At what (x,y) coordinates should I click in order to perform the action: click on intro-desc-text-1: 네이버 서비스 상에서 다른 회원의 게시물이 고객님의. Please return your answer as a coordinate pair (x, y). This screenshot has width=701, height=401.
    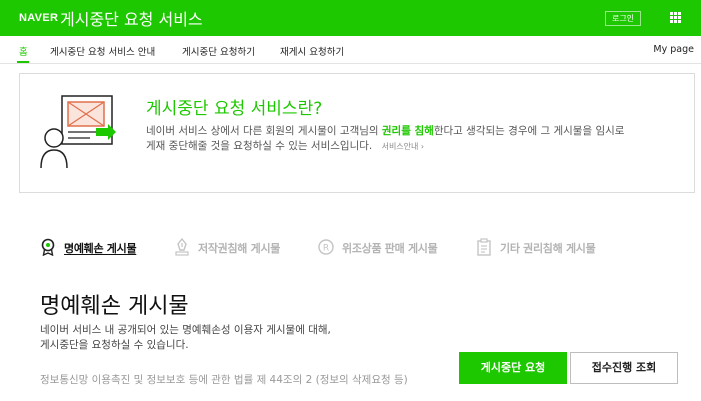
    Looking at the image, I should click on (264, 131).